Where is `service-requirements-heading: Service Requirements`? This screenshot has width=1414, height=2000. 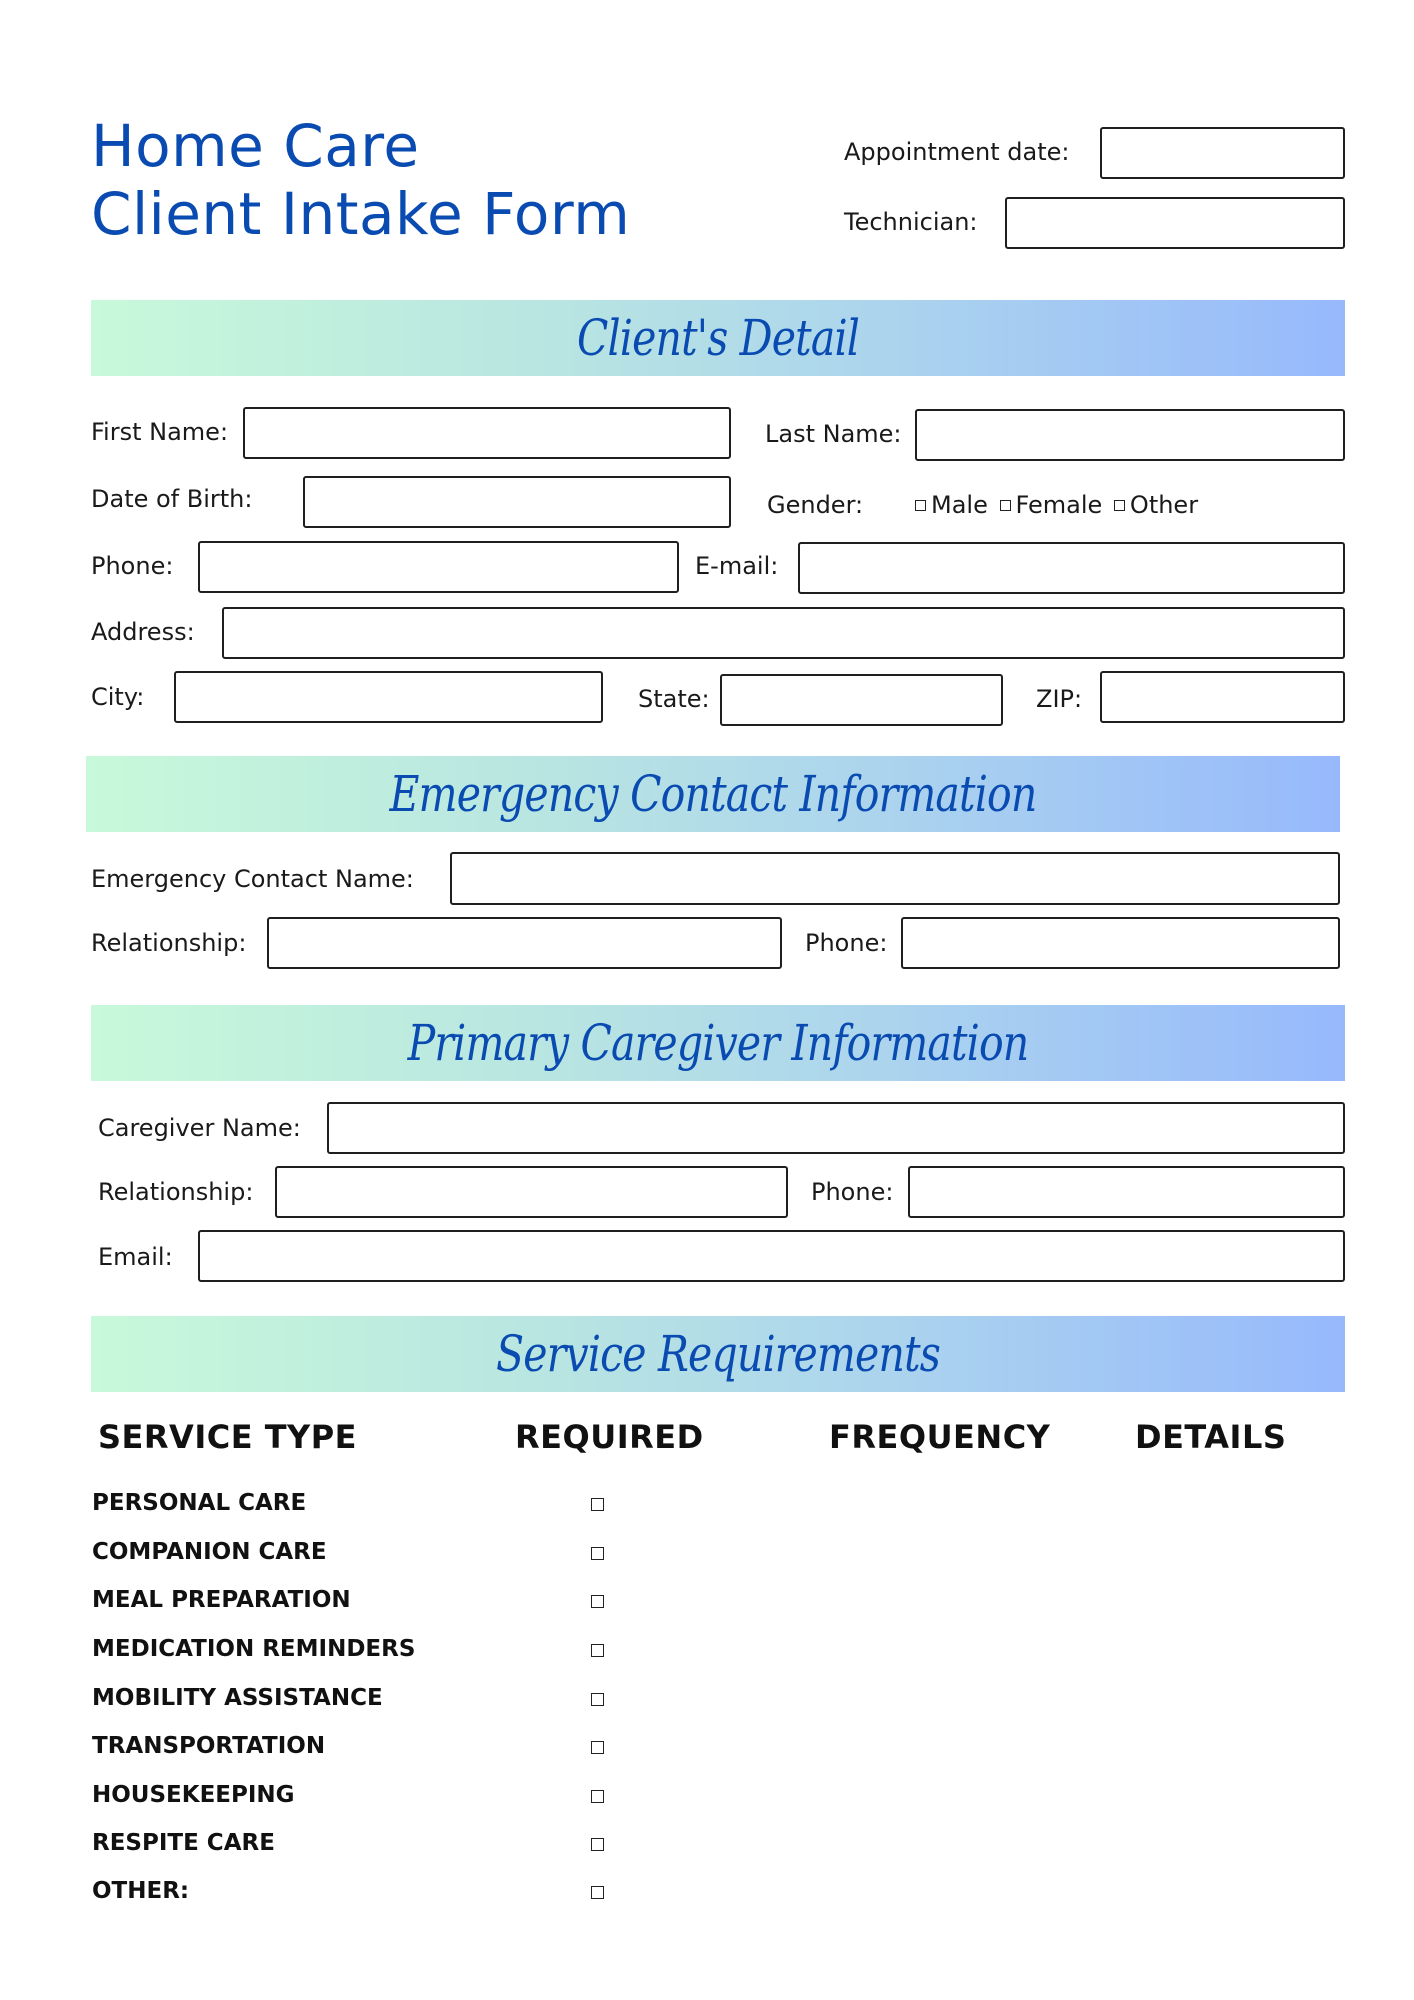 service-requirements-heading: Service Requirements is located at coordinates (718, 1354).